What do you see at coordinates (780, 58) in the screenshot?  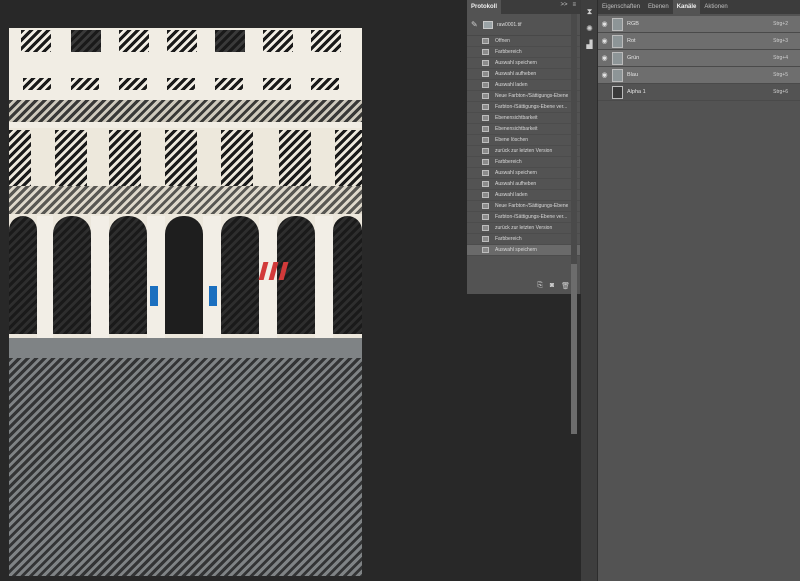 I see `channel-shortcut: Strg+4` at bounding box center [780, 58].